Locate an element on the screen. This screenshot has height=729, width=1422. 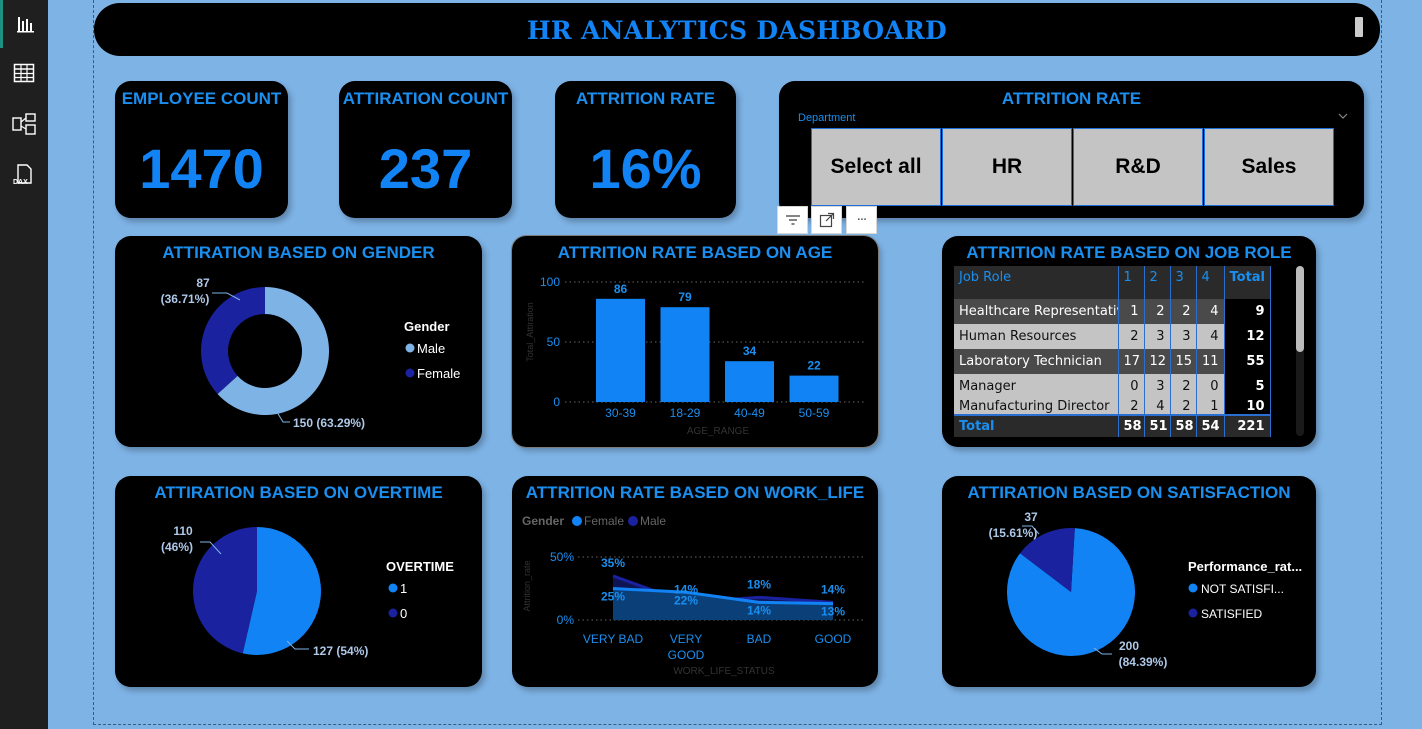
total-cell: 221 is located at coordinates (1247, 425).